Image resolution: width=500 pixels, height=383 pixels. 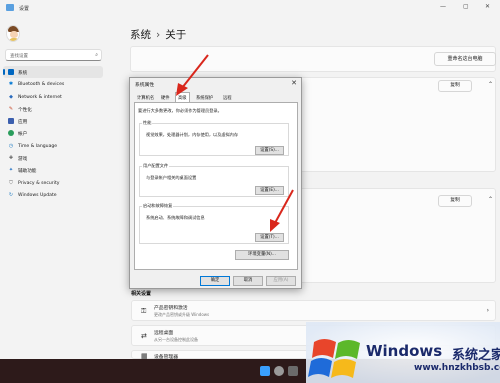 What do you see at coordinates (11, 84) in the screenshot?
I see `bluetooth-icon: ✱` at bounding box center [11, 84].